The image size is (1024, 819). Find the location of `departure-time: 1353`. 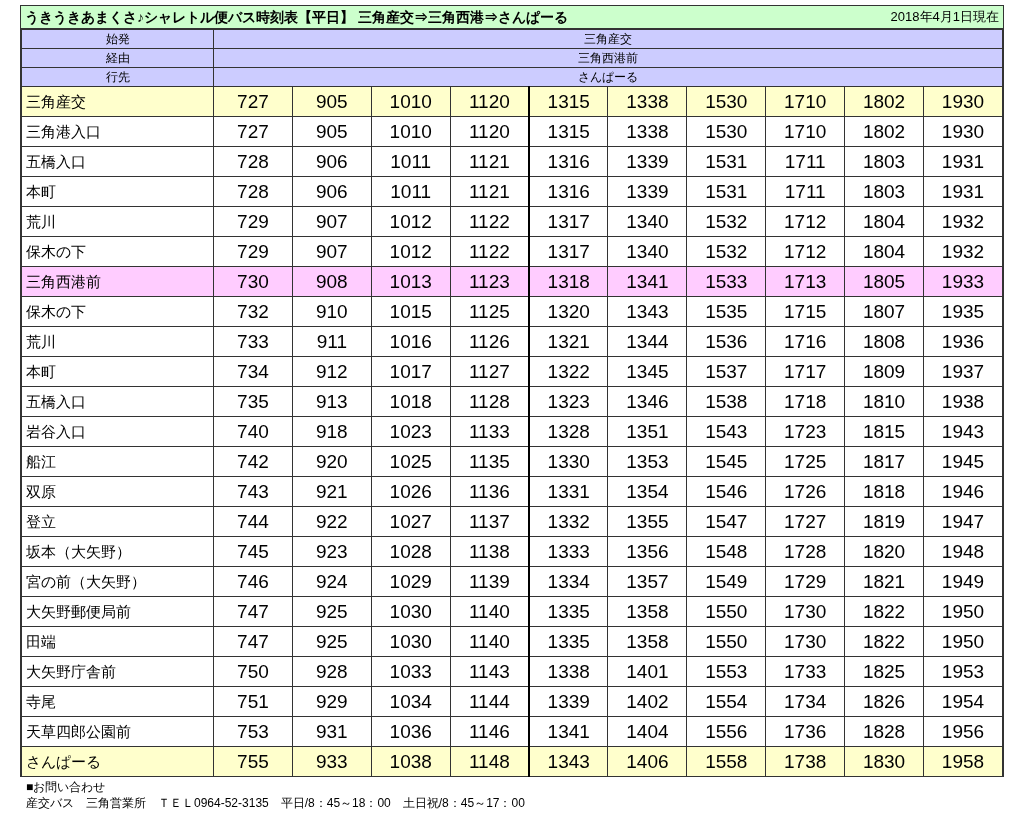

departure-time: 1353 is located at coordinates (647, 461).